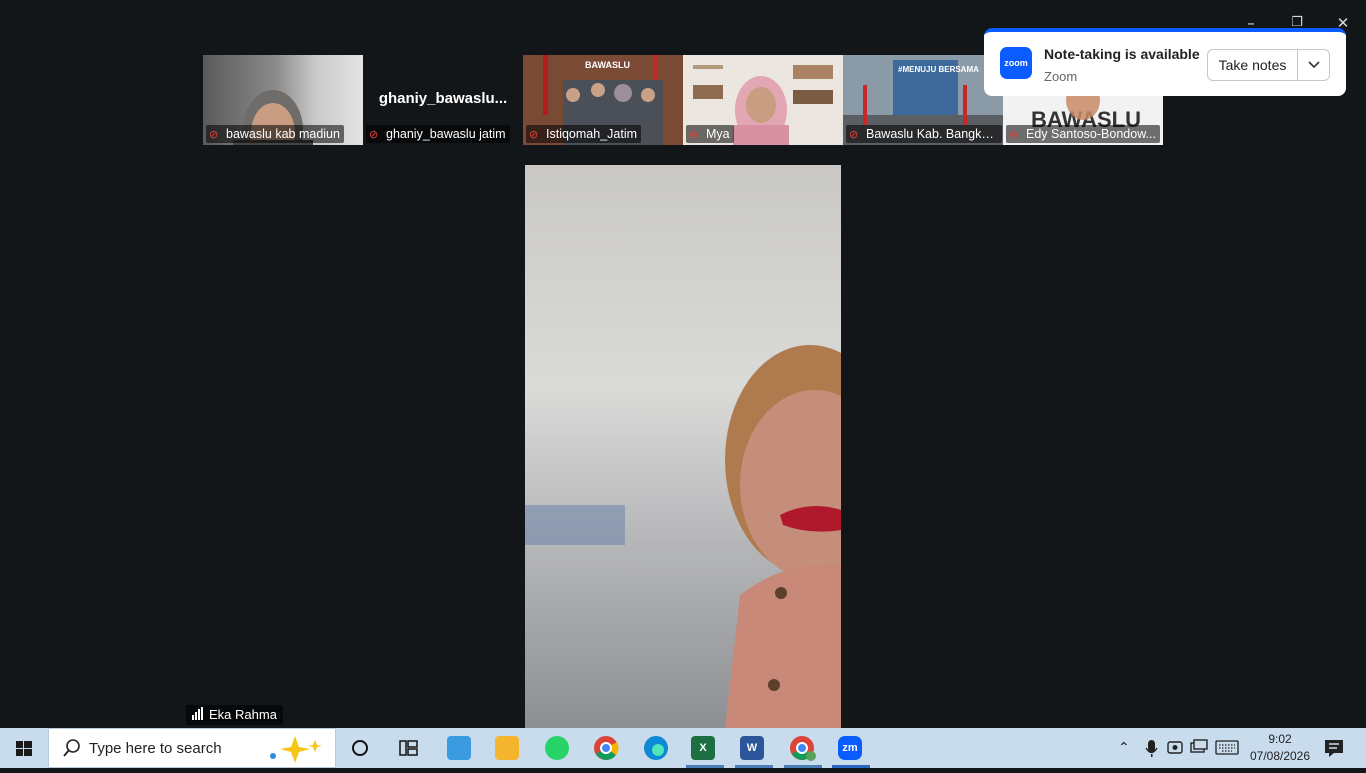 The image size is (1366, 773). Describe the element at coordinates (752, 748) in the screenshot. I see `word-icon: W` at that location.